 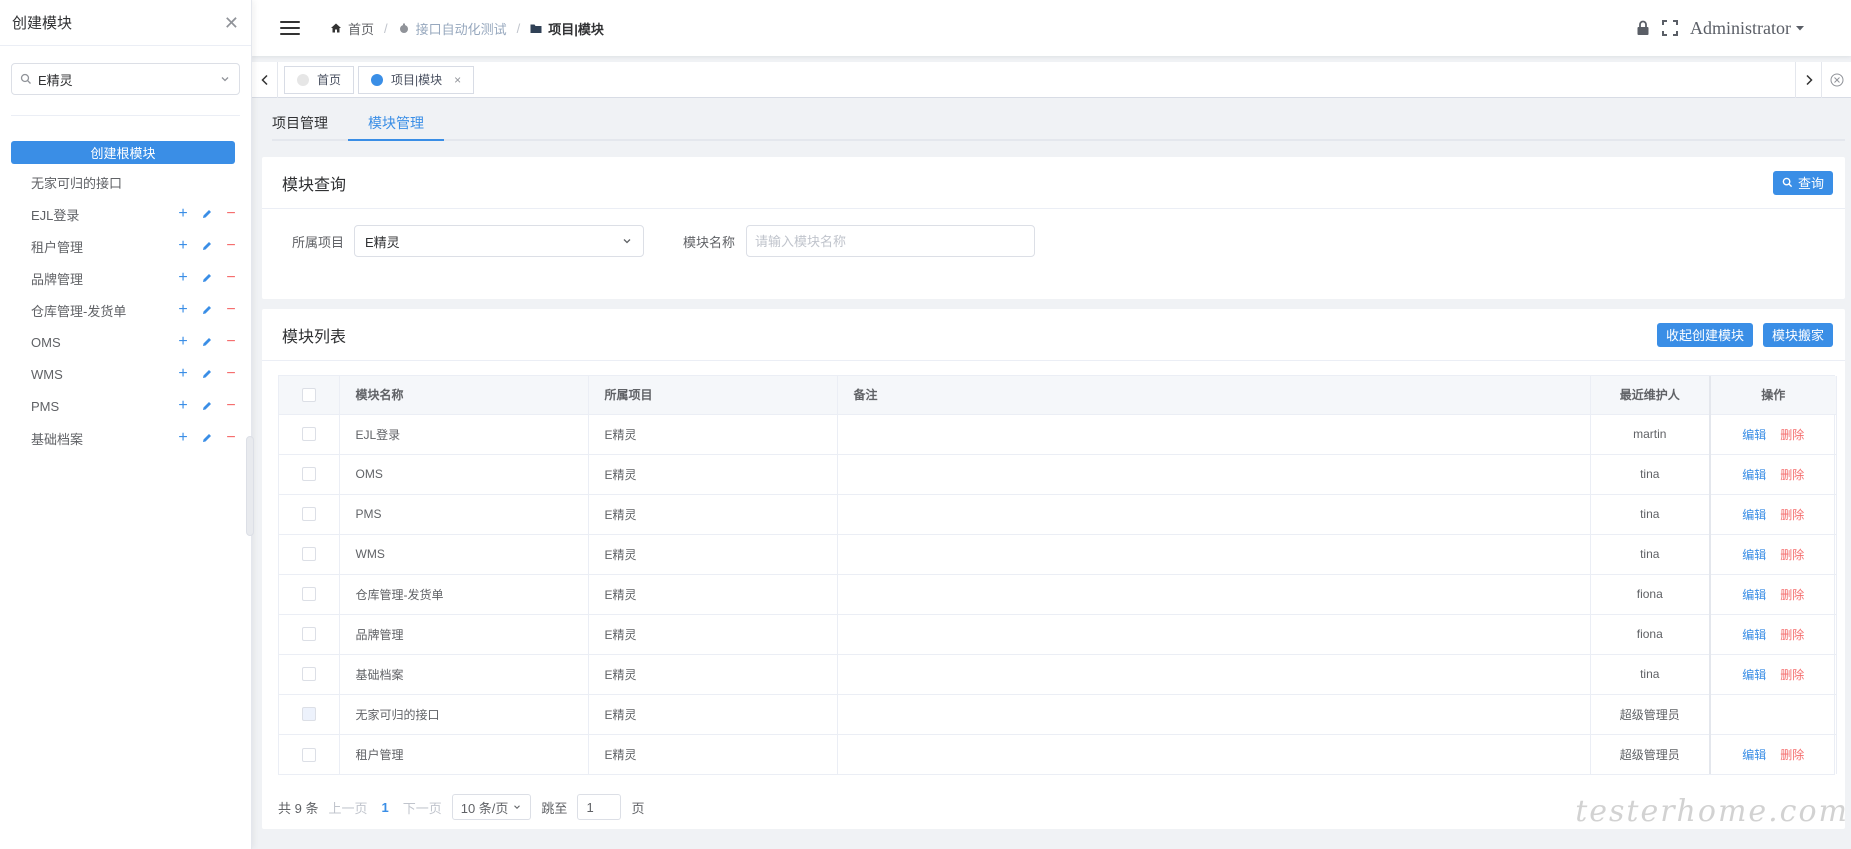 I want to click on cell-operations: 编辑 删除, so click(x=1773, y=634).